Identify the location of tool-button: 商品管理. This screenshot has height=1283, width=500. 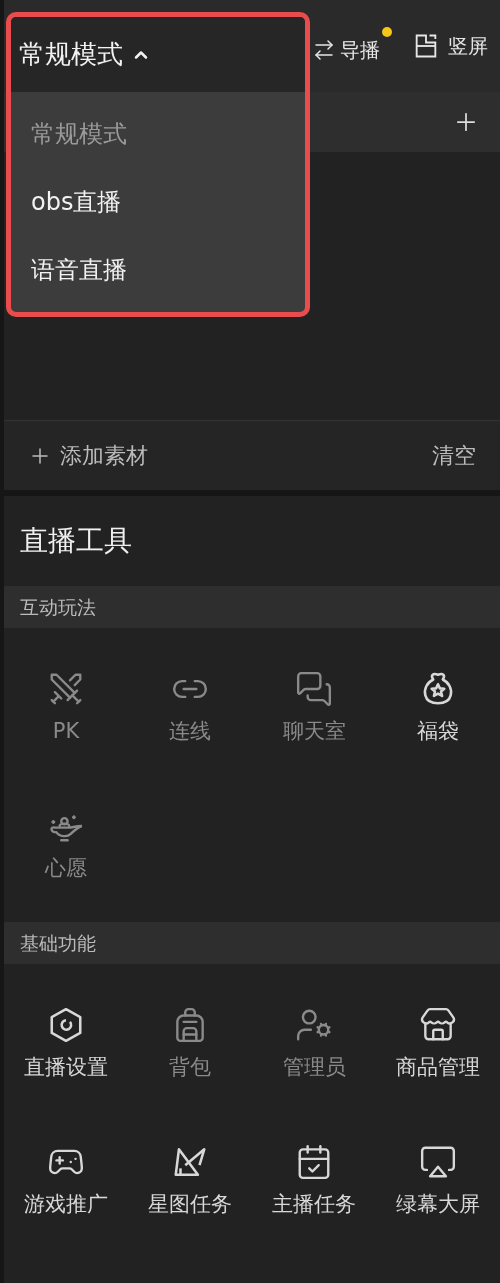
(438, 1044).